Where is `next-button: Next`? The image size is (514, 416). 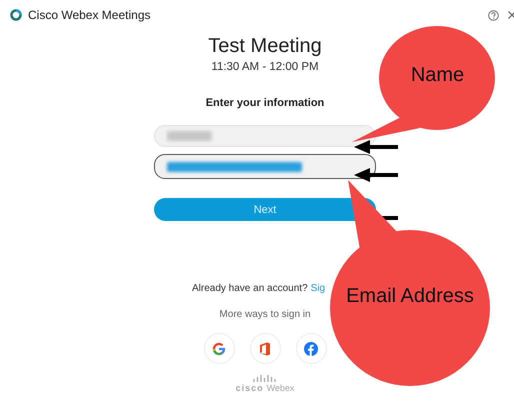
next-button: Next is located at coordinates (265, 209).